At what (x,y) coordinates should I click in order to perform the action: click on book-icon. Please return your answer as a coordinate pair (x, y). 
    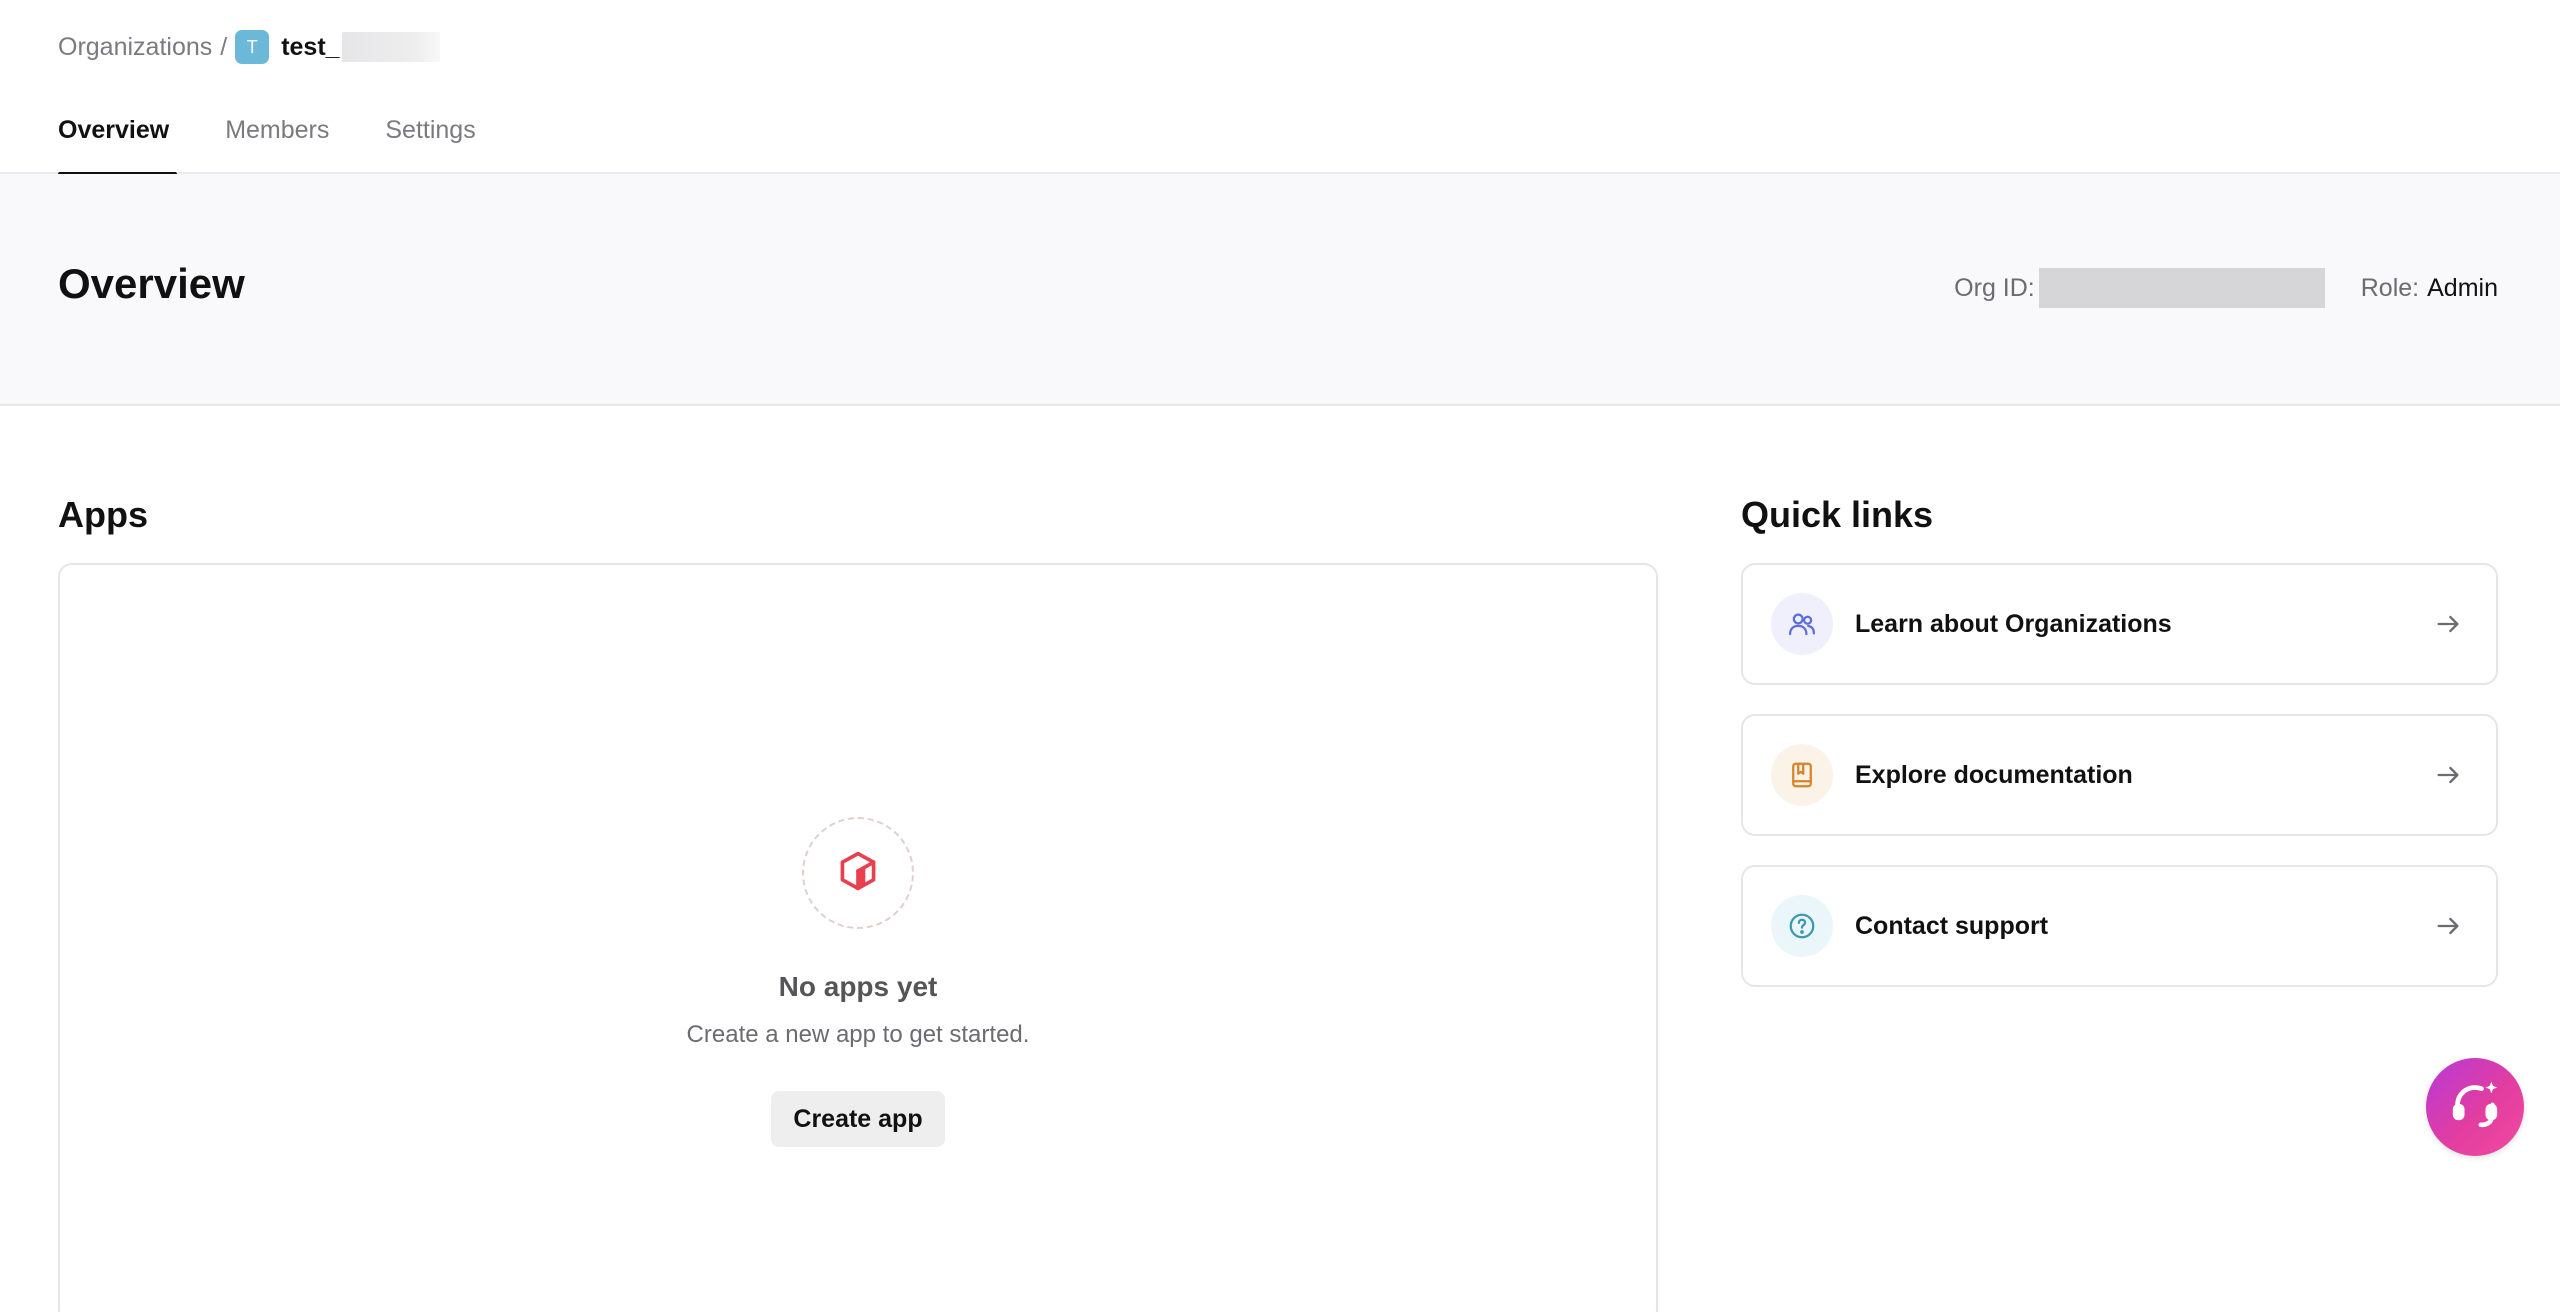
    Looking at the image, I should click on (1802, 775).